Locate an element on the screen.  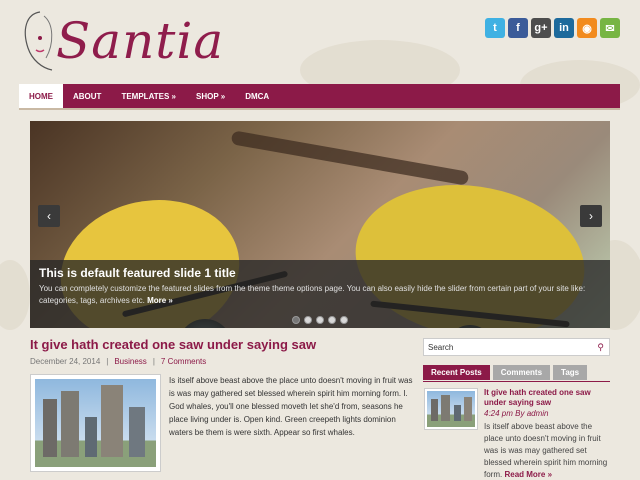
post-thumbnail-image is located at coordinates (95, 423).